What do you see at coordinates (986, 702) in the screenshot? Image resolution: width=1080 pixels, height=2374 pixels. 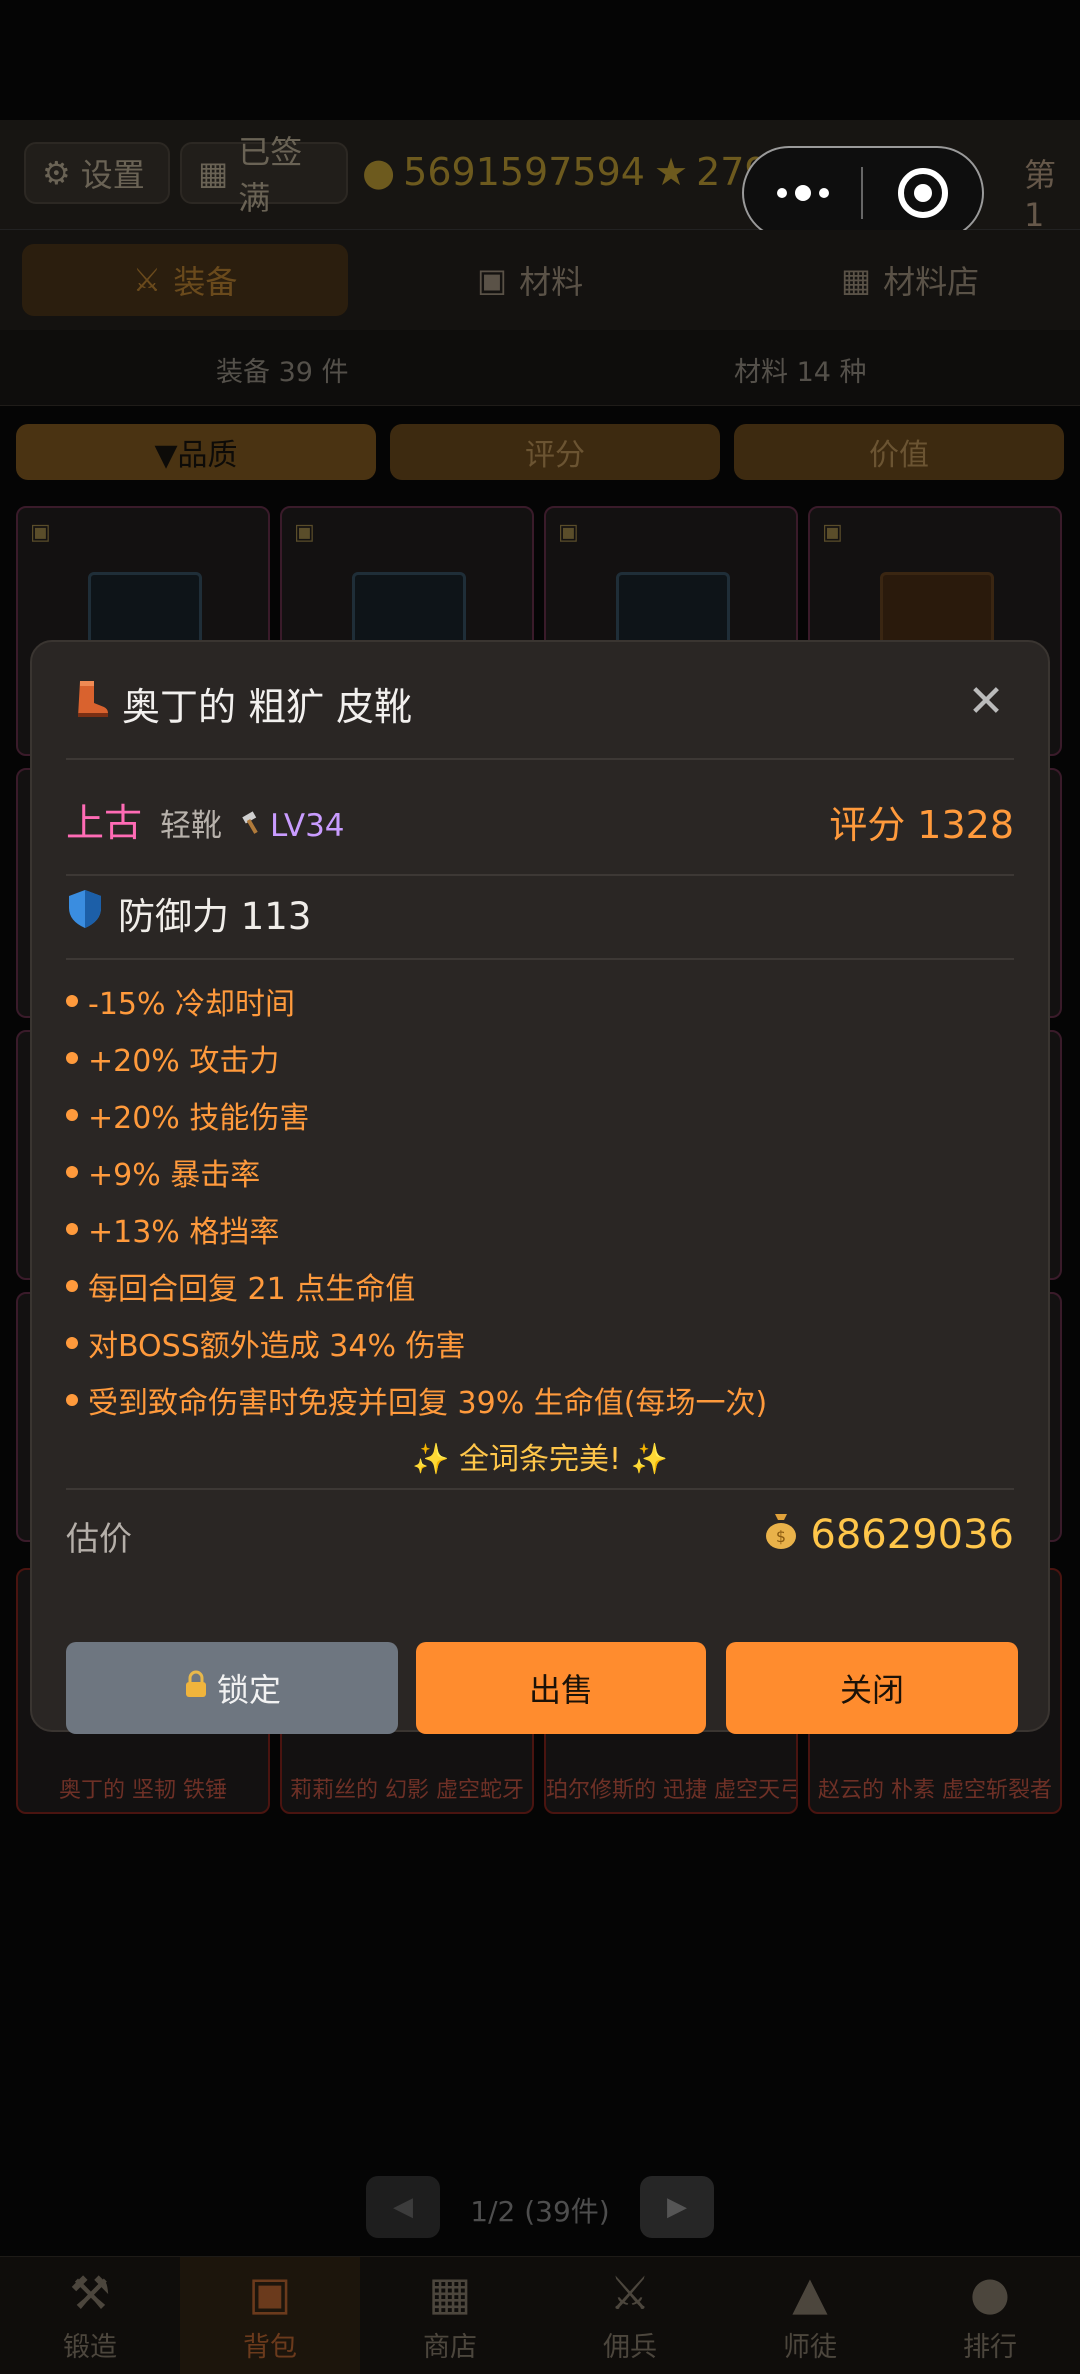 I see `close-icon: ✕` at bounding box center [986, 702].